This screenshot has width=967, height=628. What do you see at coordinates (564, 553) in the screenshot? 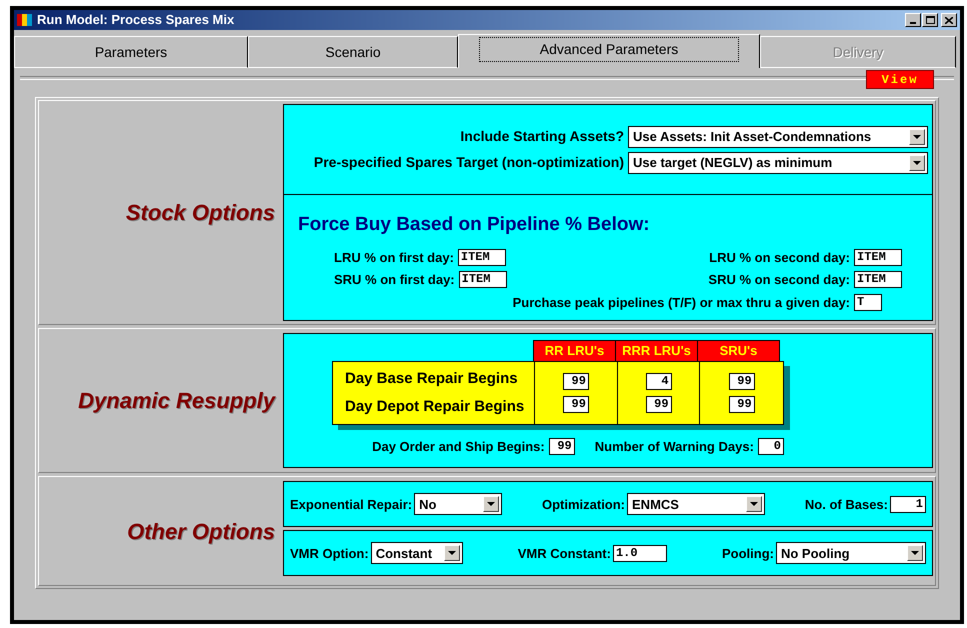
I see `field-label: VMR Constant:` at bounding box center [564, 553].